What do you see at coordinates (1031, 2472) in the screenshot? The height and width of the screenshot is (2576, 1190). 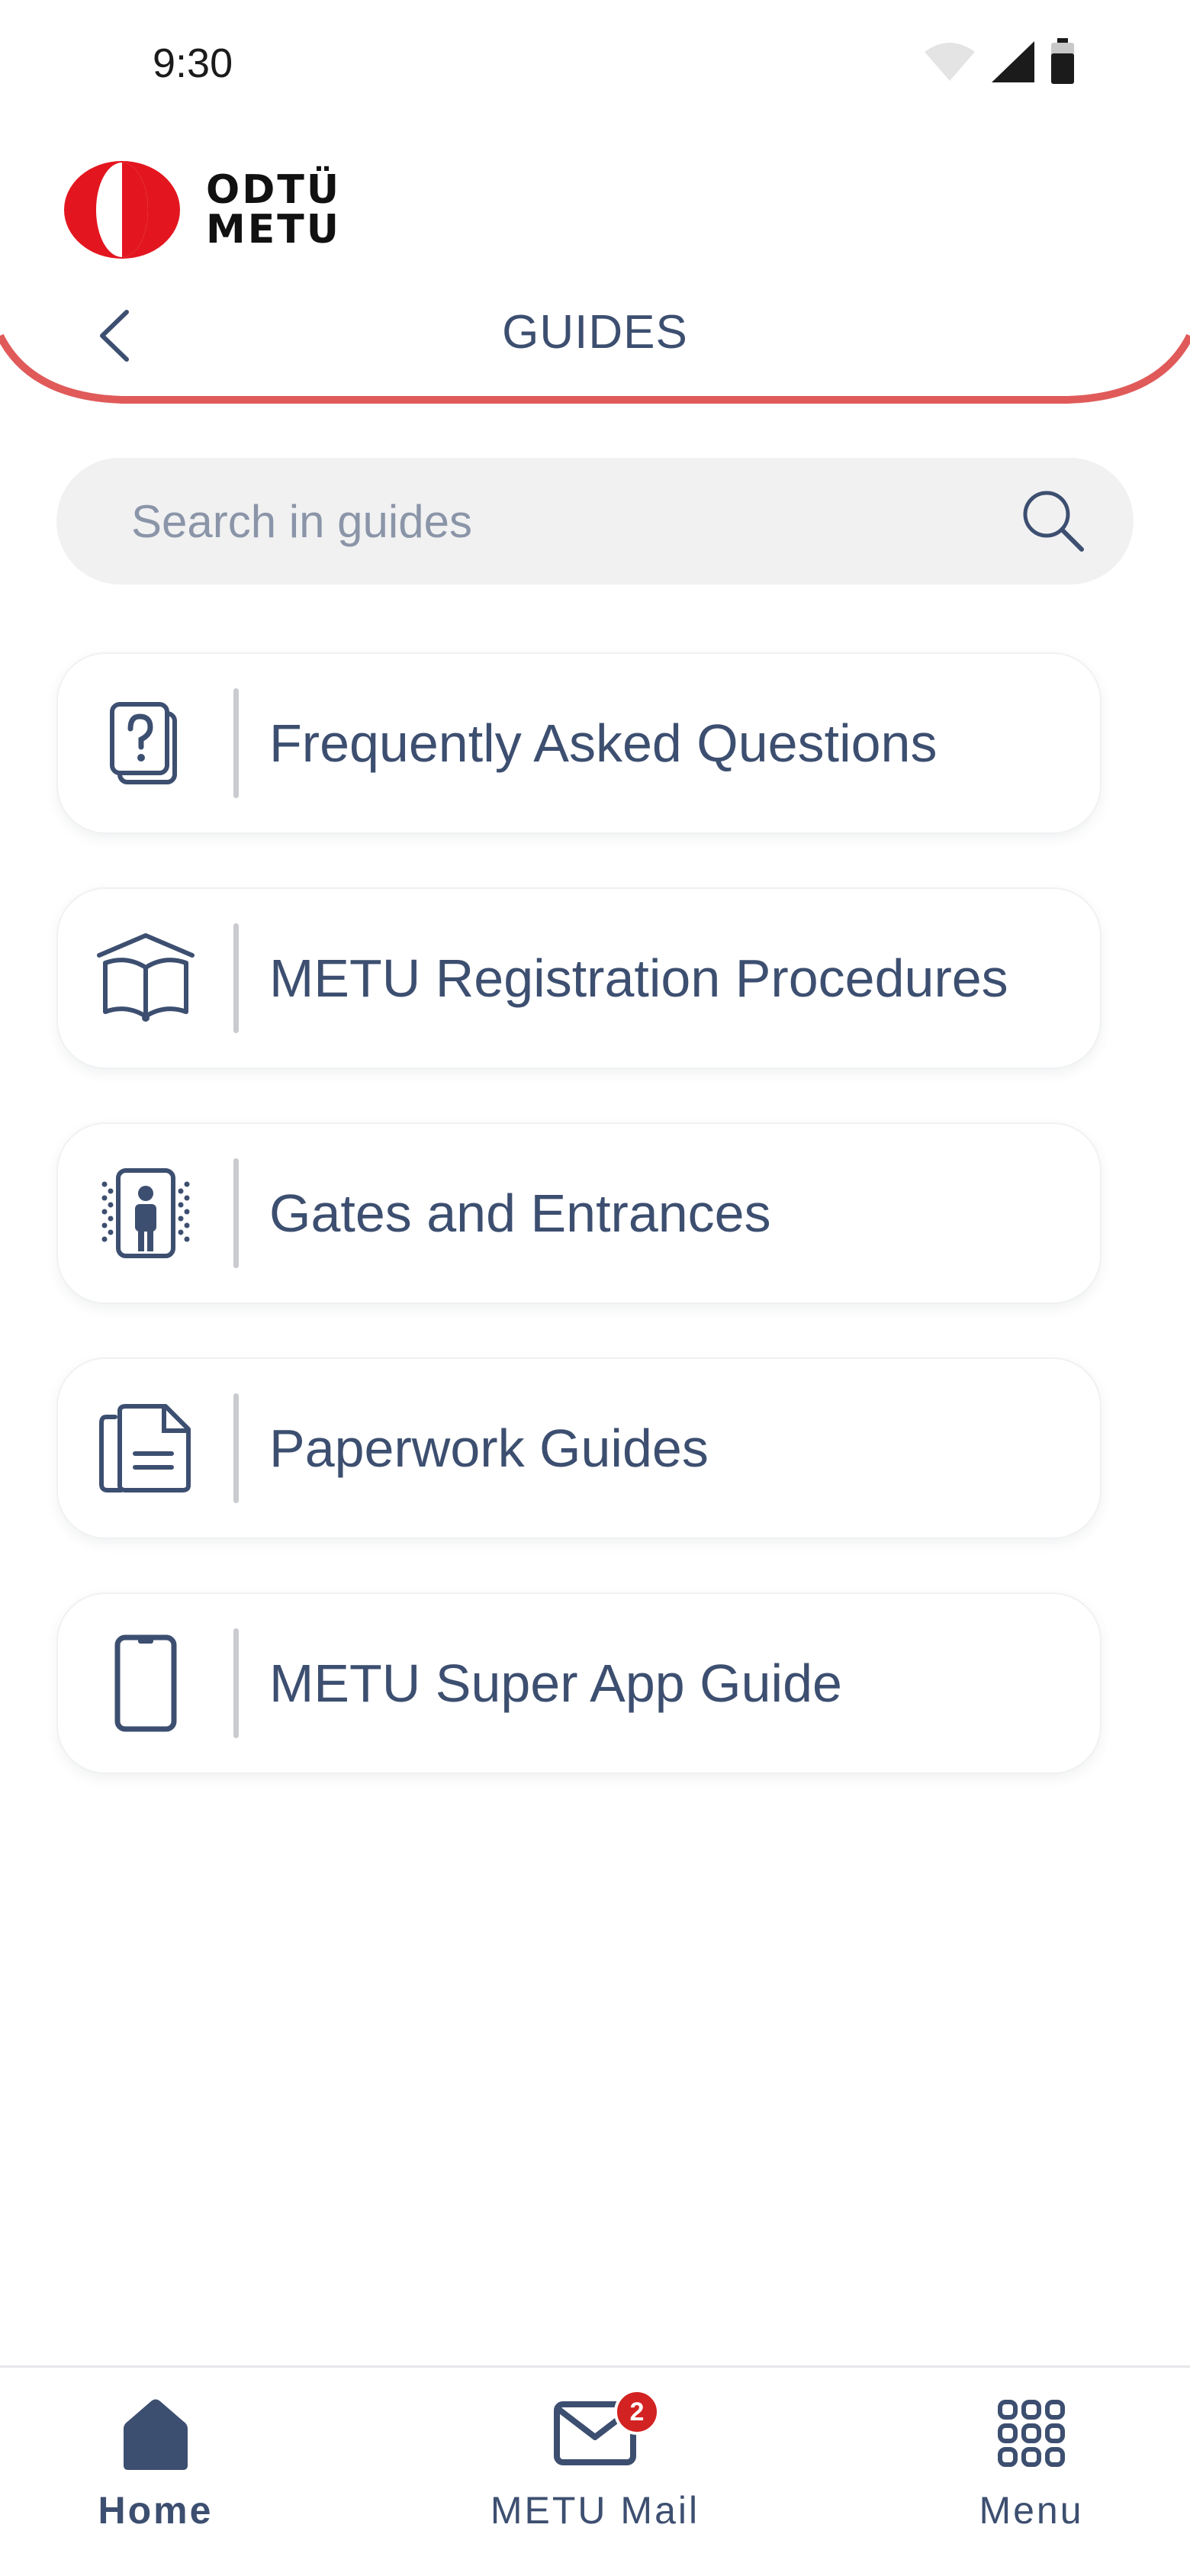 I see `nav-menu: Menu` at bounding box center [1031, 2472].